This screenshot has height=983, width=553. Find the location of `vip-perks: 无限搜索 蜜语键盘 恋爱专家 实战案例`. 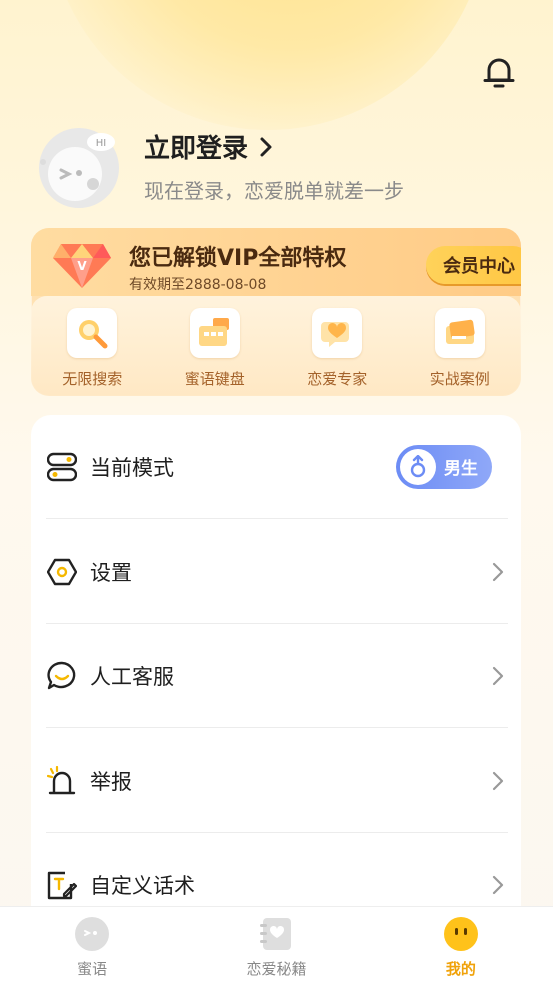

vip-perks: 无限搜索 蜜语键盘 恋爱专家 实战案例 is located at coordinates (276, 348).